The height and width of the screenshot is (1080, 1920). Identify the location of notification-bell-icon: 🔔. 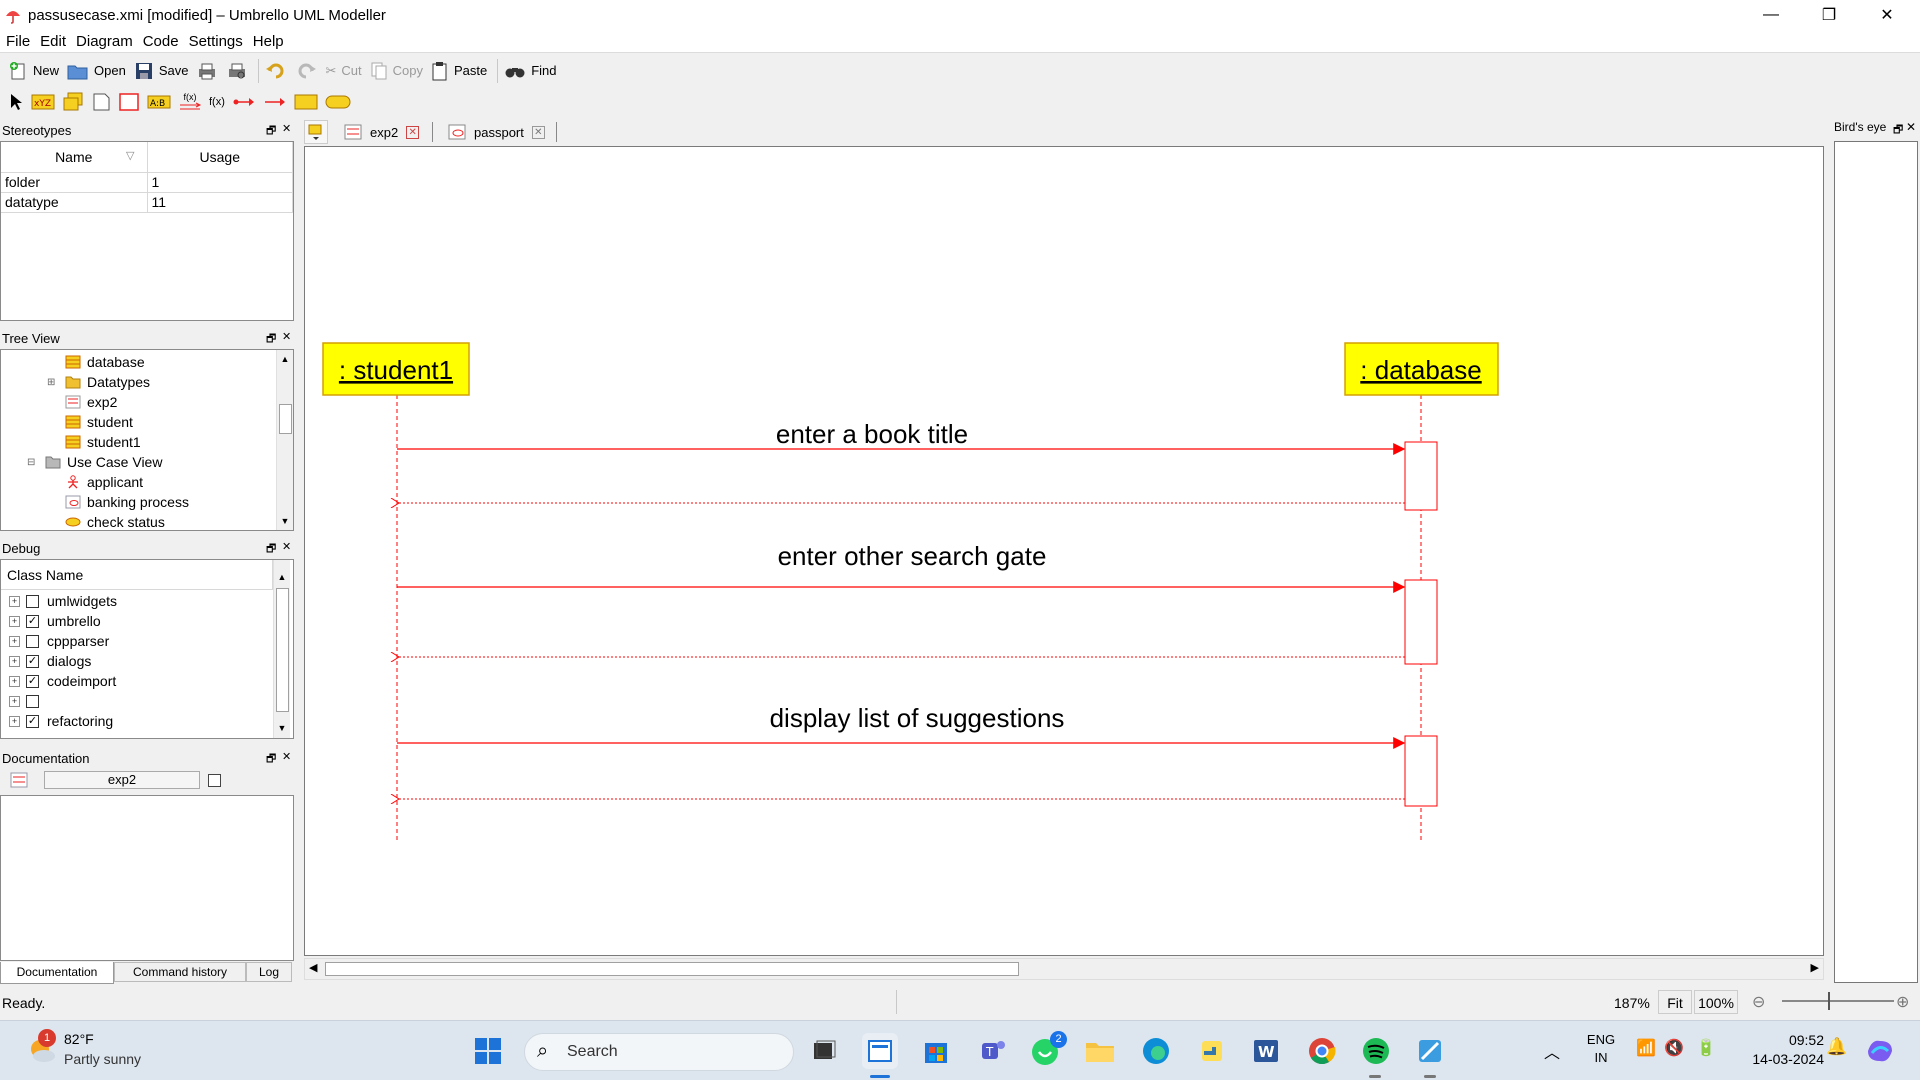
(1836, 1047).